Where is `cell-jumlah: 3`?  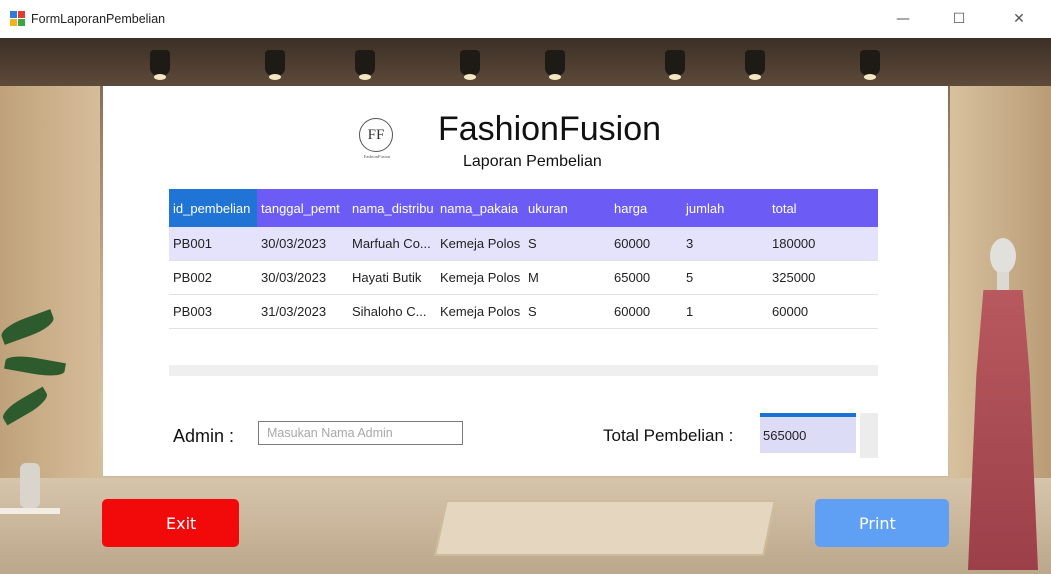
cell-jumlah: 3 is located at coordinates (723, 243).